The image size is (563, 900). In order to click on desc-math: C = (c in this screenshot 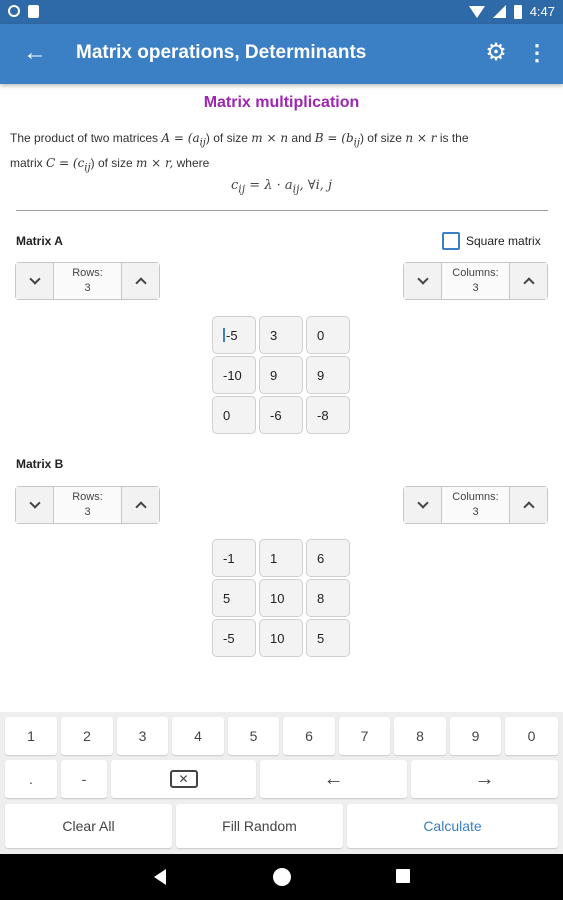, I will do `click(65, 163)`.